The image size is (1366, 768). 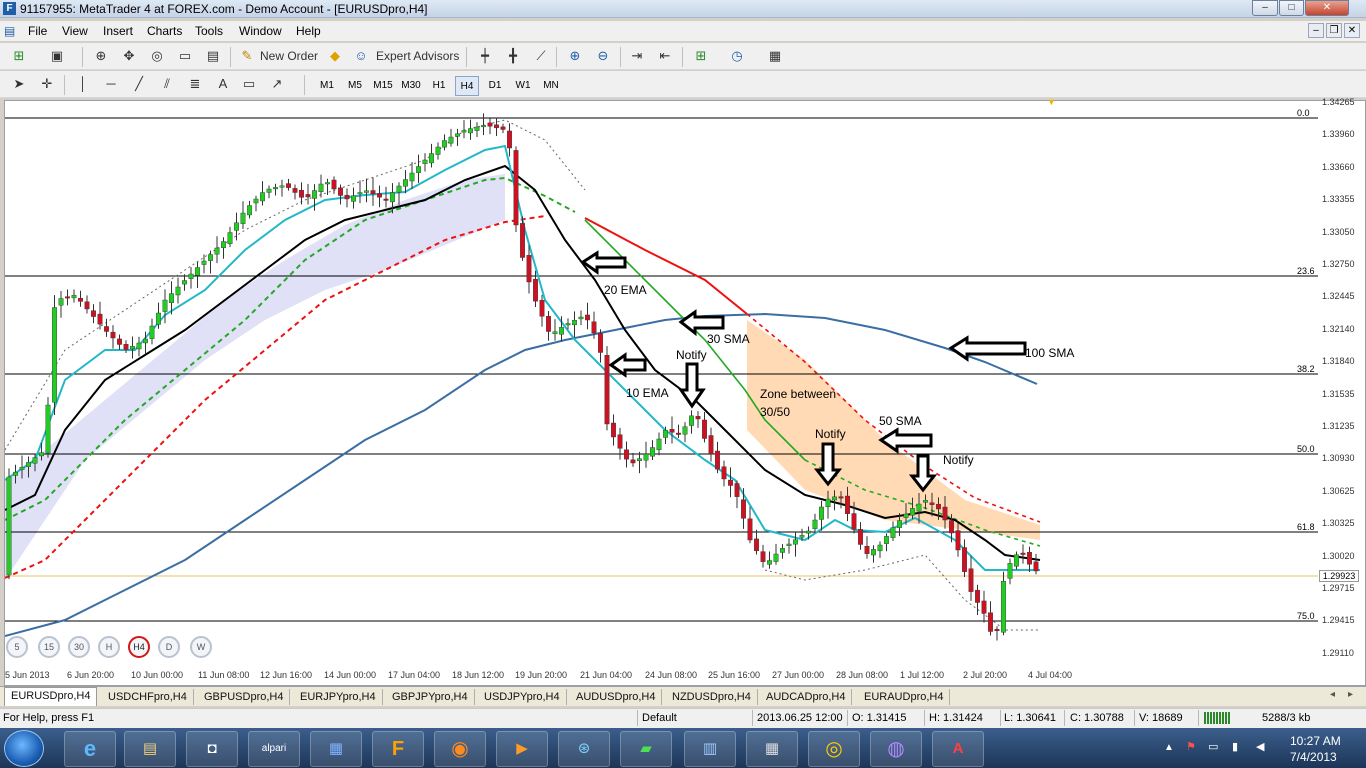 I want to click on shift-marker-icon: ▼, so click(x=1052, y=102).